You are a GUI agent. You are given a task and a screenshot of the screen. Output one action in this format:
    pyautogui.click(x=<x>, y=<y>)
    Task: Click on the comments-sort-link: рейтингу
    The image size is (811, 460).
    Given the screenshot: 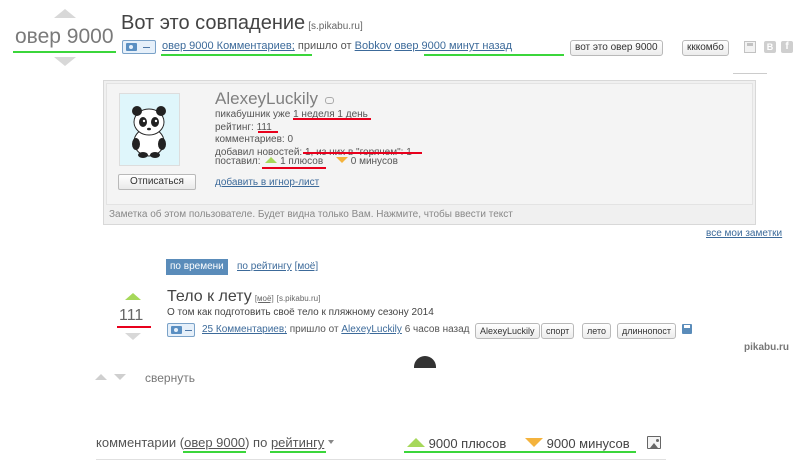 What is the action you would take?
    pyautogui.click(x=297, y=442)
    